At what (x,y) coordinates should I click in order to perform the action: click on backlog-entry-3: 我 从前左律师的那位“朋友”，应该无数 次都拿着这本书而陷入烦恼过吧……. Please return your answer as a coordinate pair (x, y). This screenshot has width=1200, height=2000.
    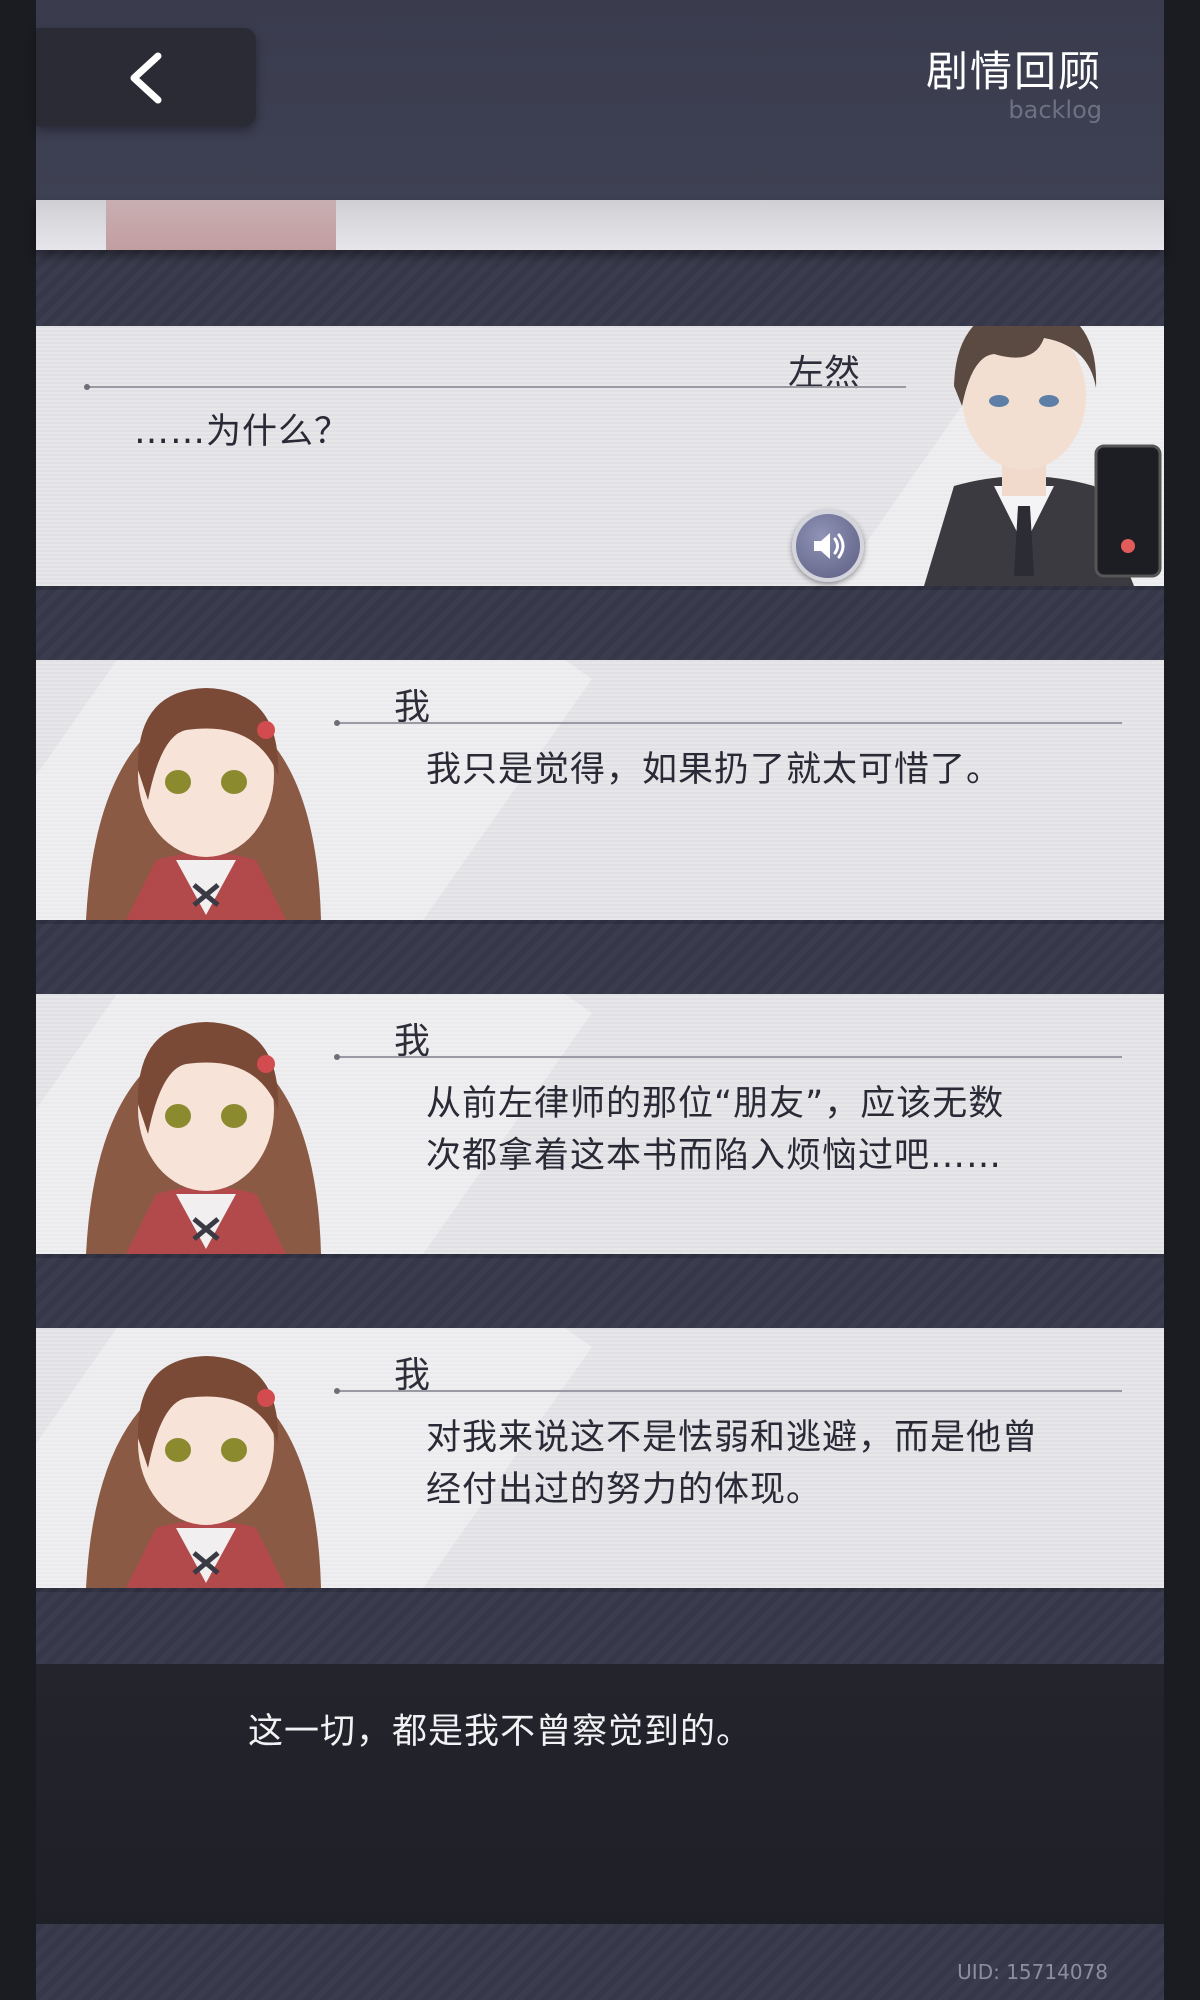
    Looking at the image, I should click on (600, 1124).